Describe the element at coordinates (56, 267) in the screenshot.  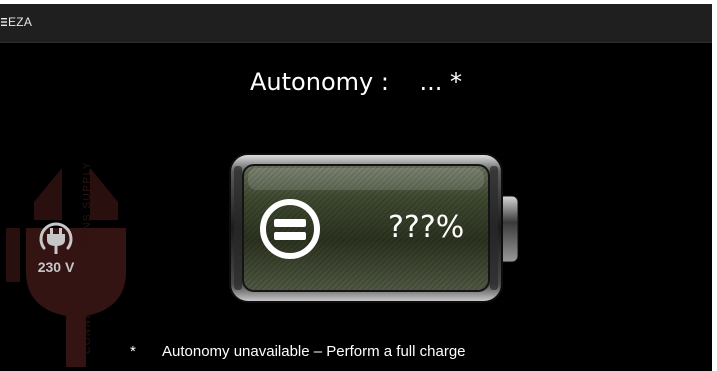
I see `voltage-label: 230 V` at that location.